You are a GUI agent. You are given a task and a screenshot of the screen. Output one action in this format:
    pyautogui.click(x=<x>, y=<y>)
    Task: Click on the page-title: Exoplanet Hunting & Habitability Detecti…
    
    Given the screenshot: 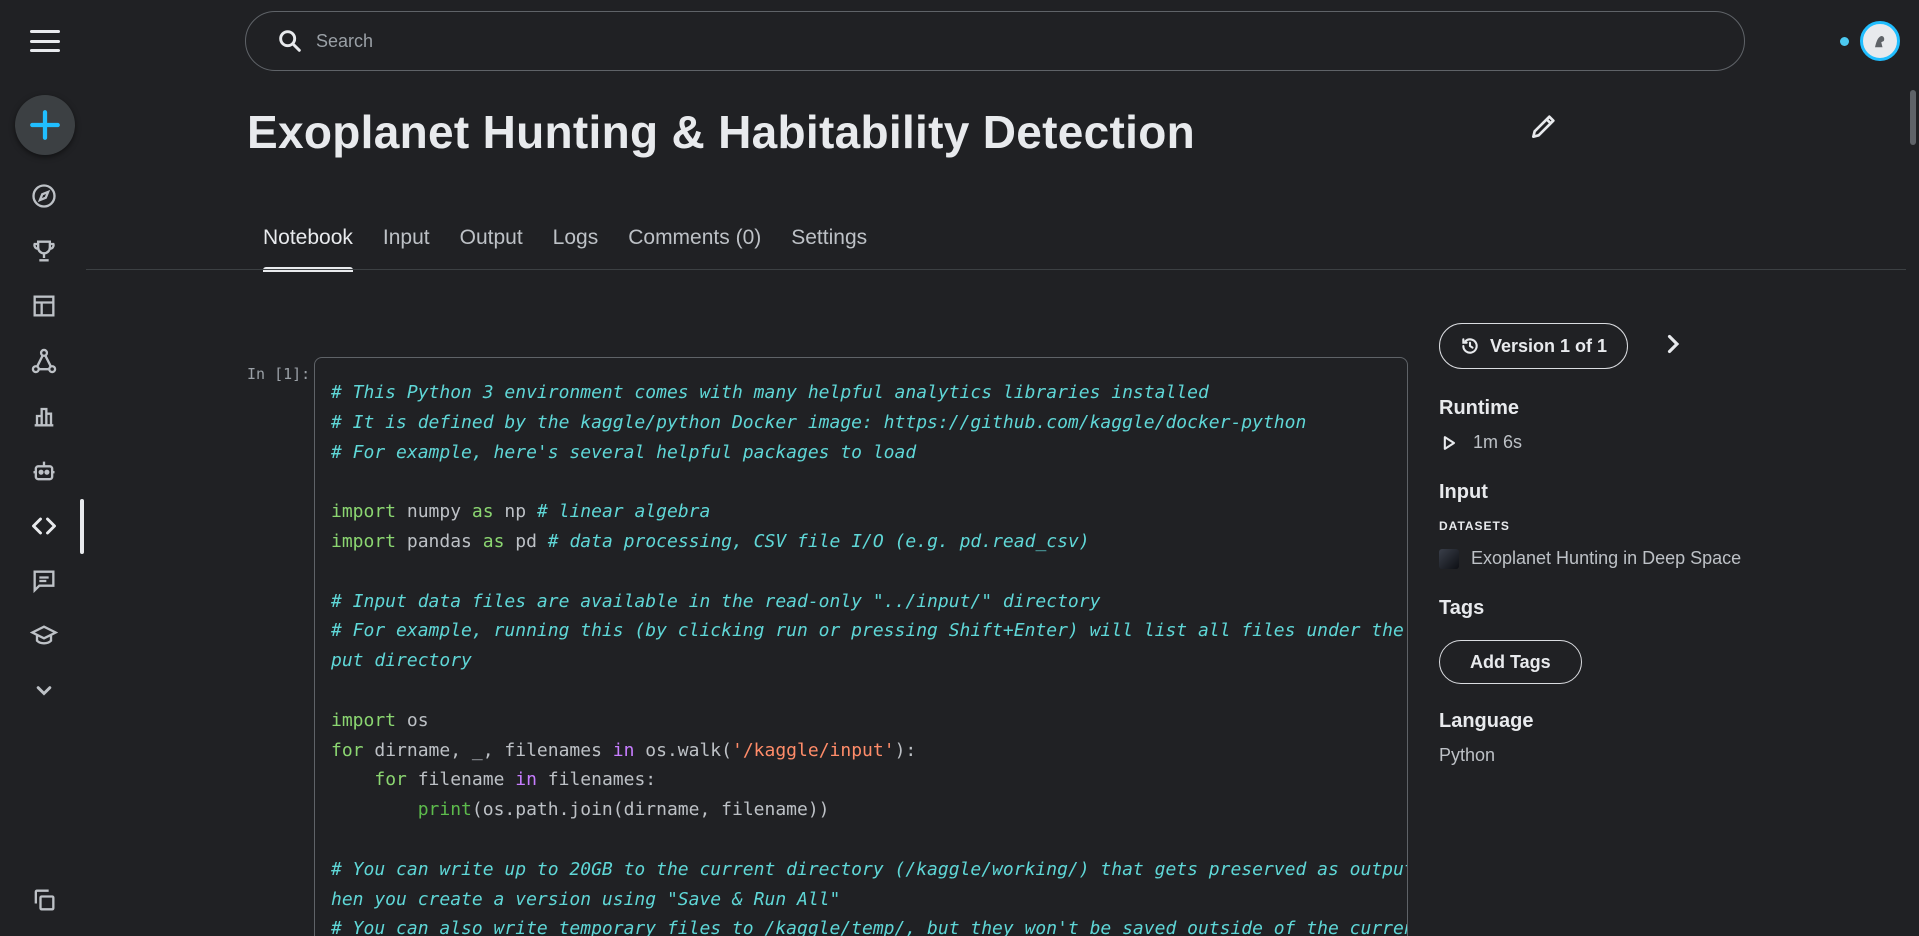 What is the action you would take?
    pyautogui.click(x=721, y=132)
    